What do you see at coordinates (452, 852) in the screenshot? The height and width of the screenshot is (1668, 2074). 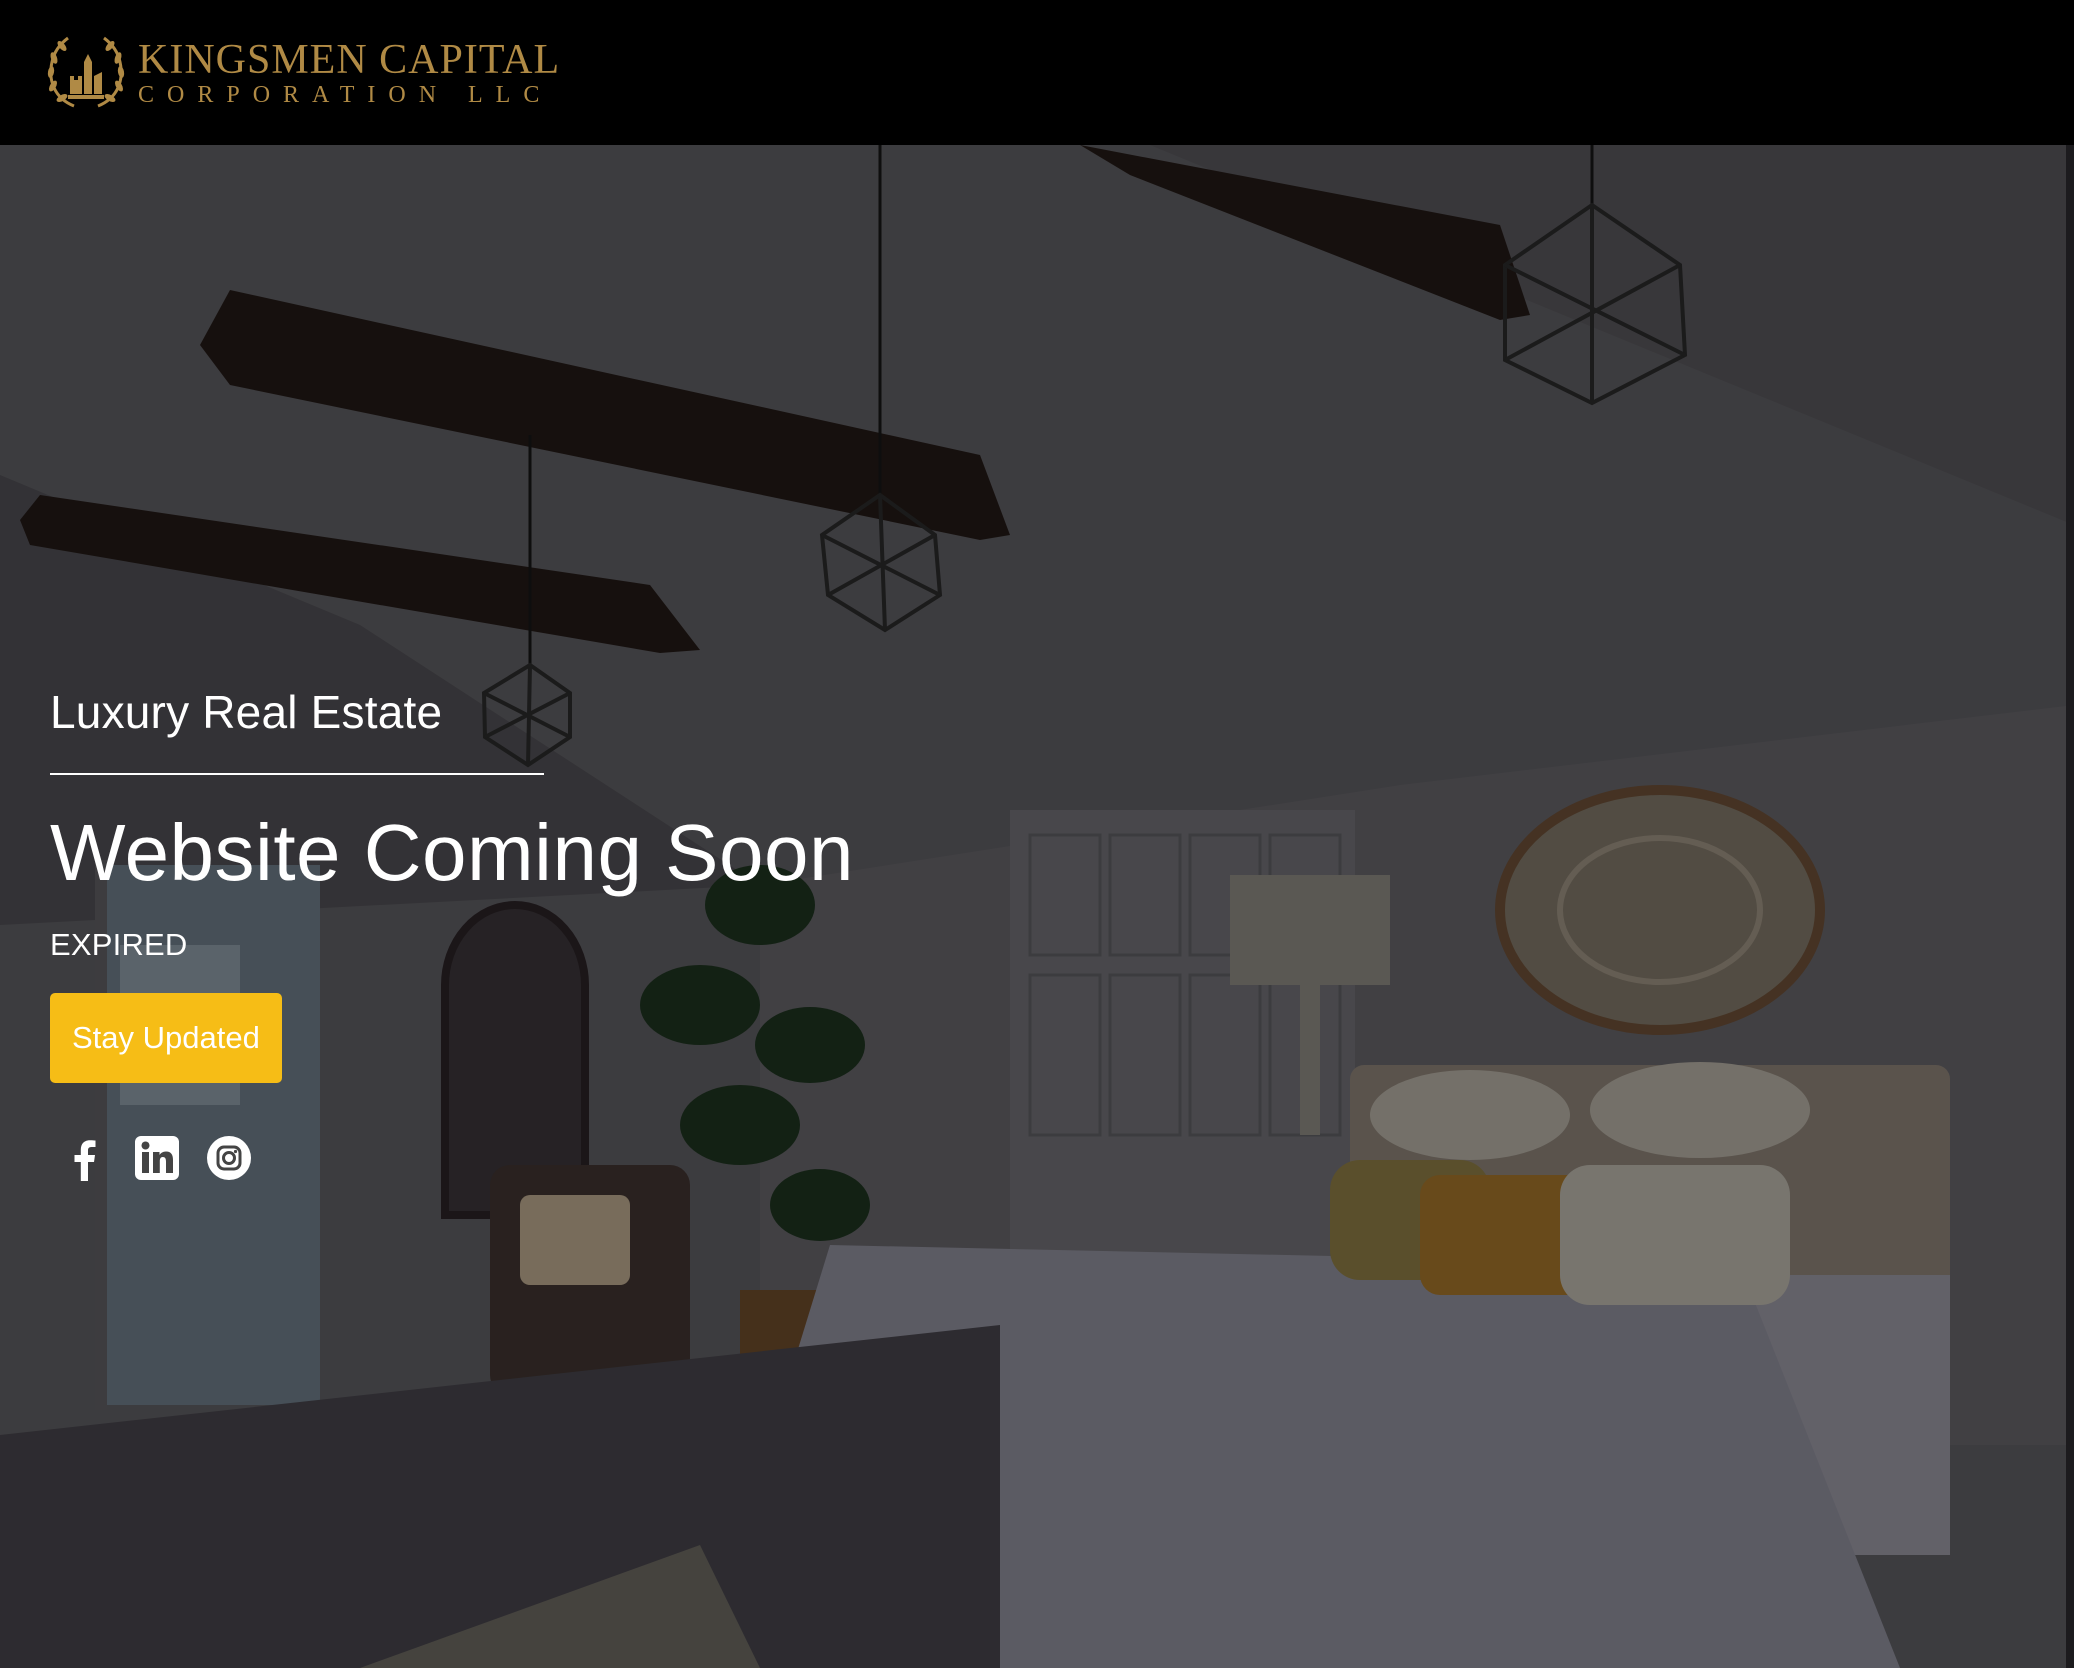 I see `hero-title: Website Coming Soon` at bounding box center [452, 852].